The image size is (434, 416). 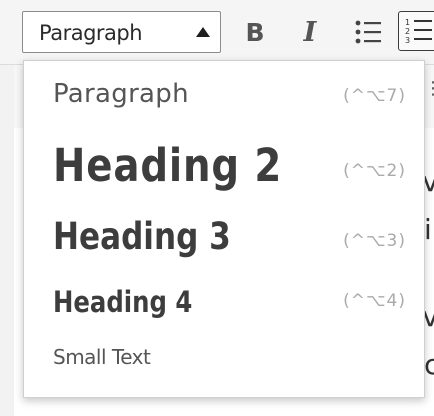 What do you see at coordinates (428, 229) in the screenshot?
I see `editor-text-fragment: i` at bounding box center [428, 229].